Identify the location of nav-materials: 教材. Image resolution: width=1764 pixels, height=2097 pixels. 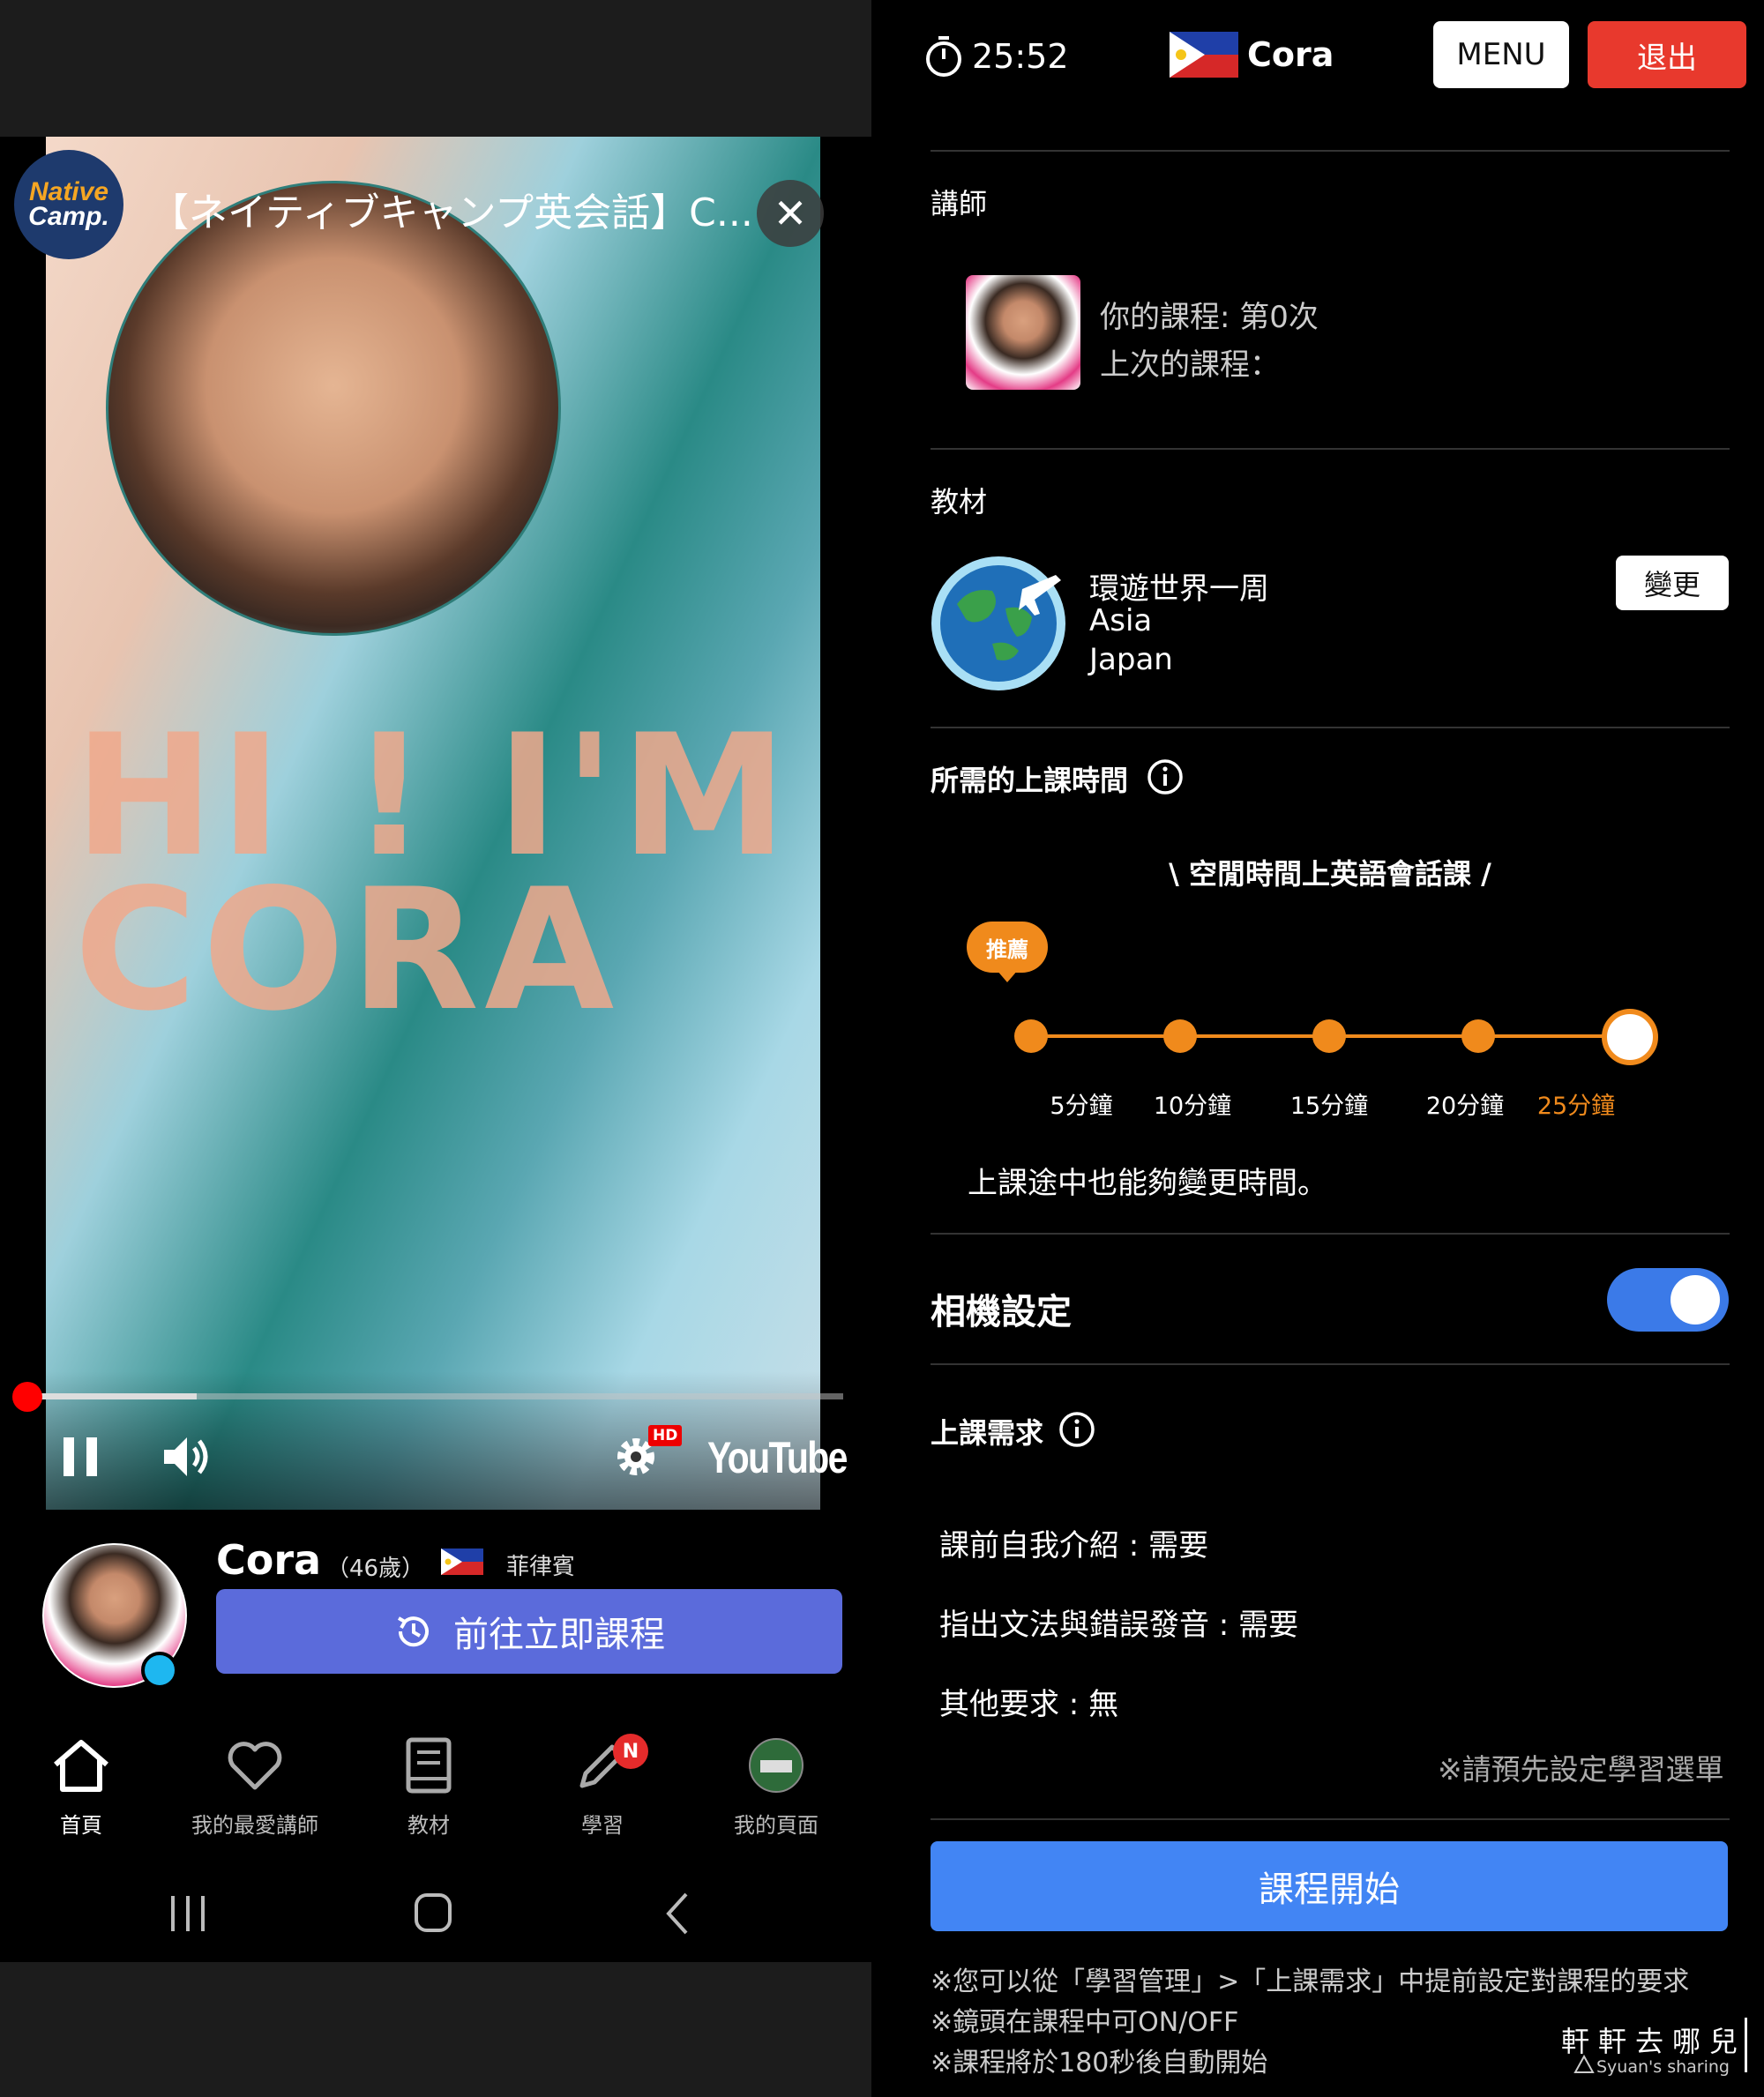
(428, 1786).